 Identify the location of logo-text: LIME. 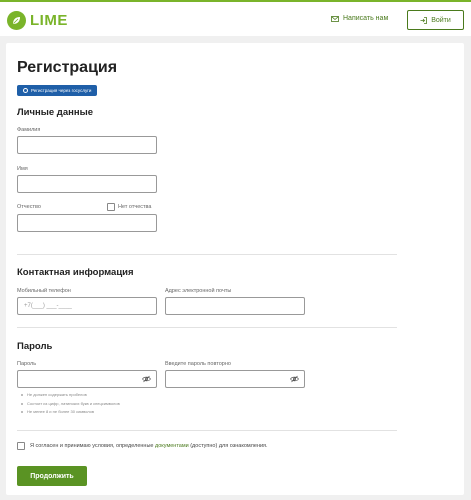
(49, 20).